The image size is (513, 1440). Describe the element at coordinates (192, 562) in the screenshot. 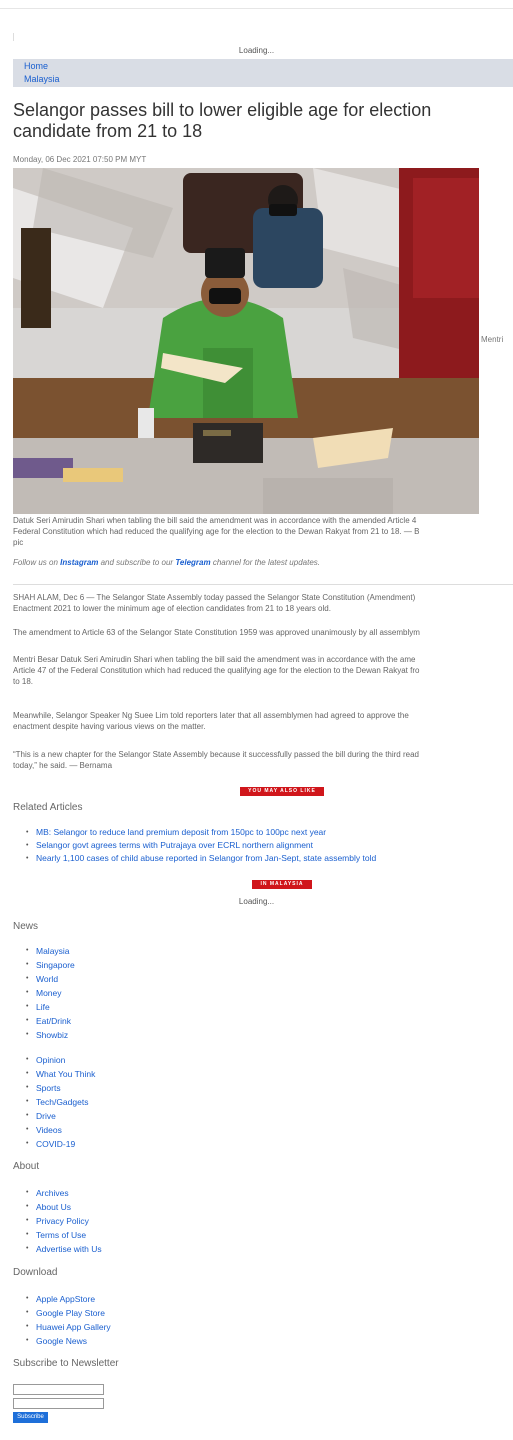

I see `telegram-link: Telegram` at that location.